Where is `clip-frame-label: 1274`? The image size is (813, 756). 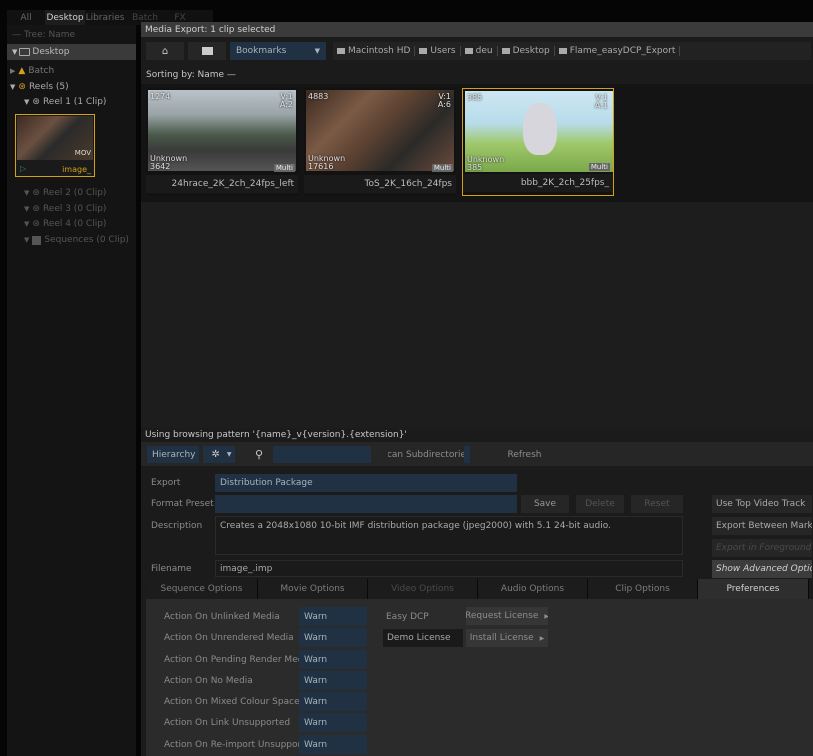 clip-frame-label: 1274 is located at coordinates (160, 96).